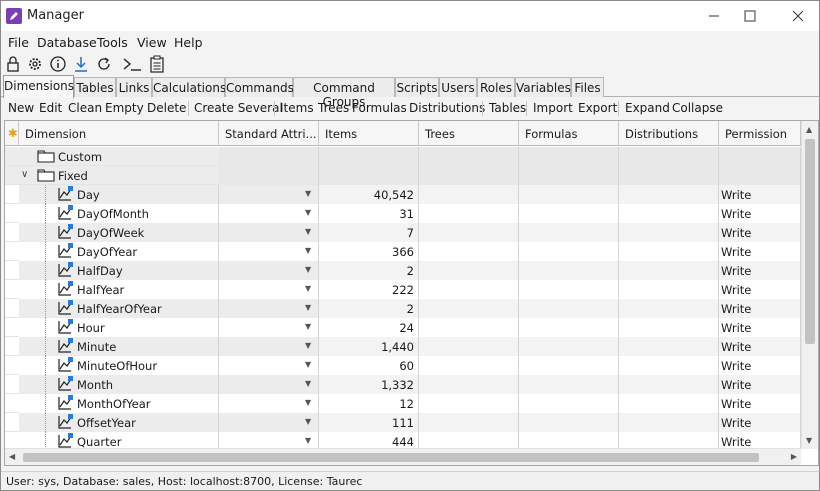 The width and height of the screenshot is (820, 491). I want to click on tables-button: Tables, so click(507, 108).